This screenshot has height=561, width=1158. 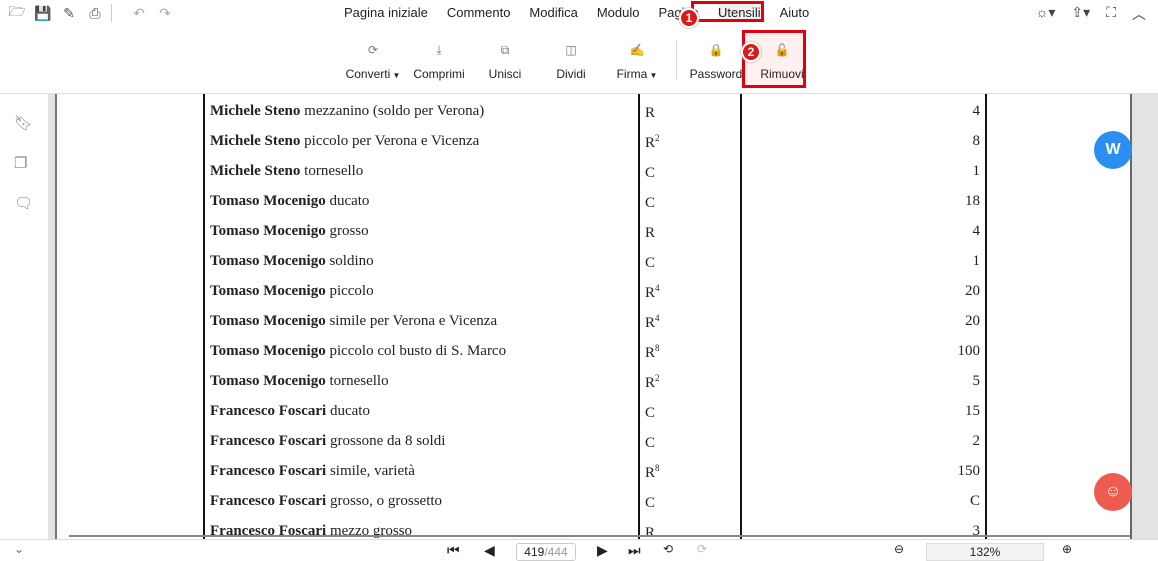 What do you see at coordinates (17, 12) in the screenshot?
I see `folder-open-icon: 🗁` at bounding box center [17, 12].